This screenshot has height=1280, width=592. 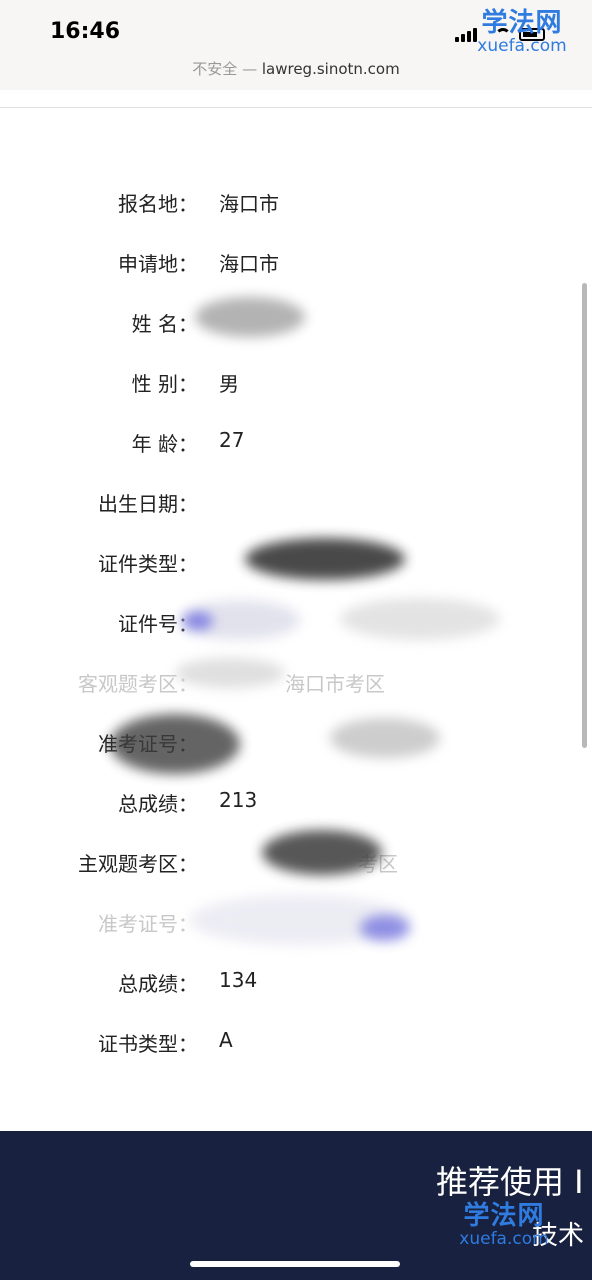 I want to click on row-label: 证书类型：, so click(x=148, y=1044).